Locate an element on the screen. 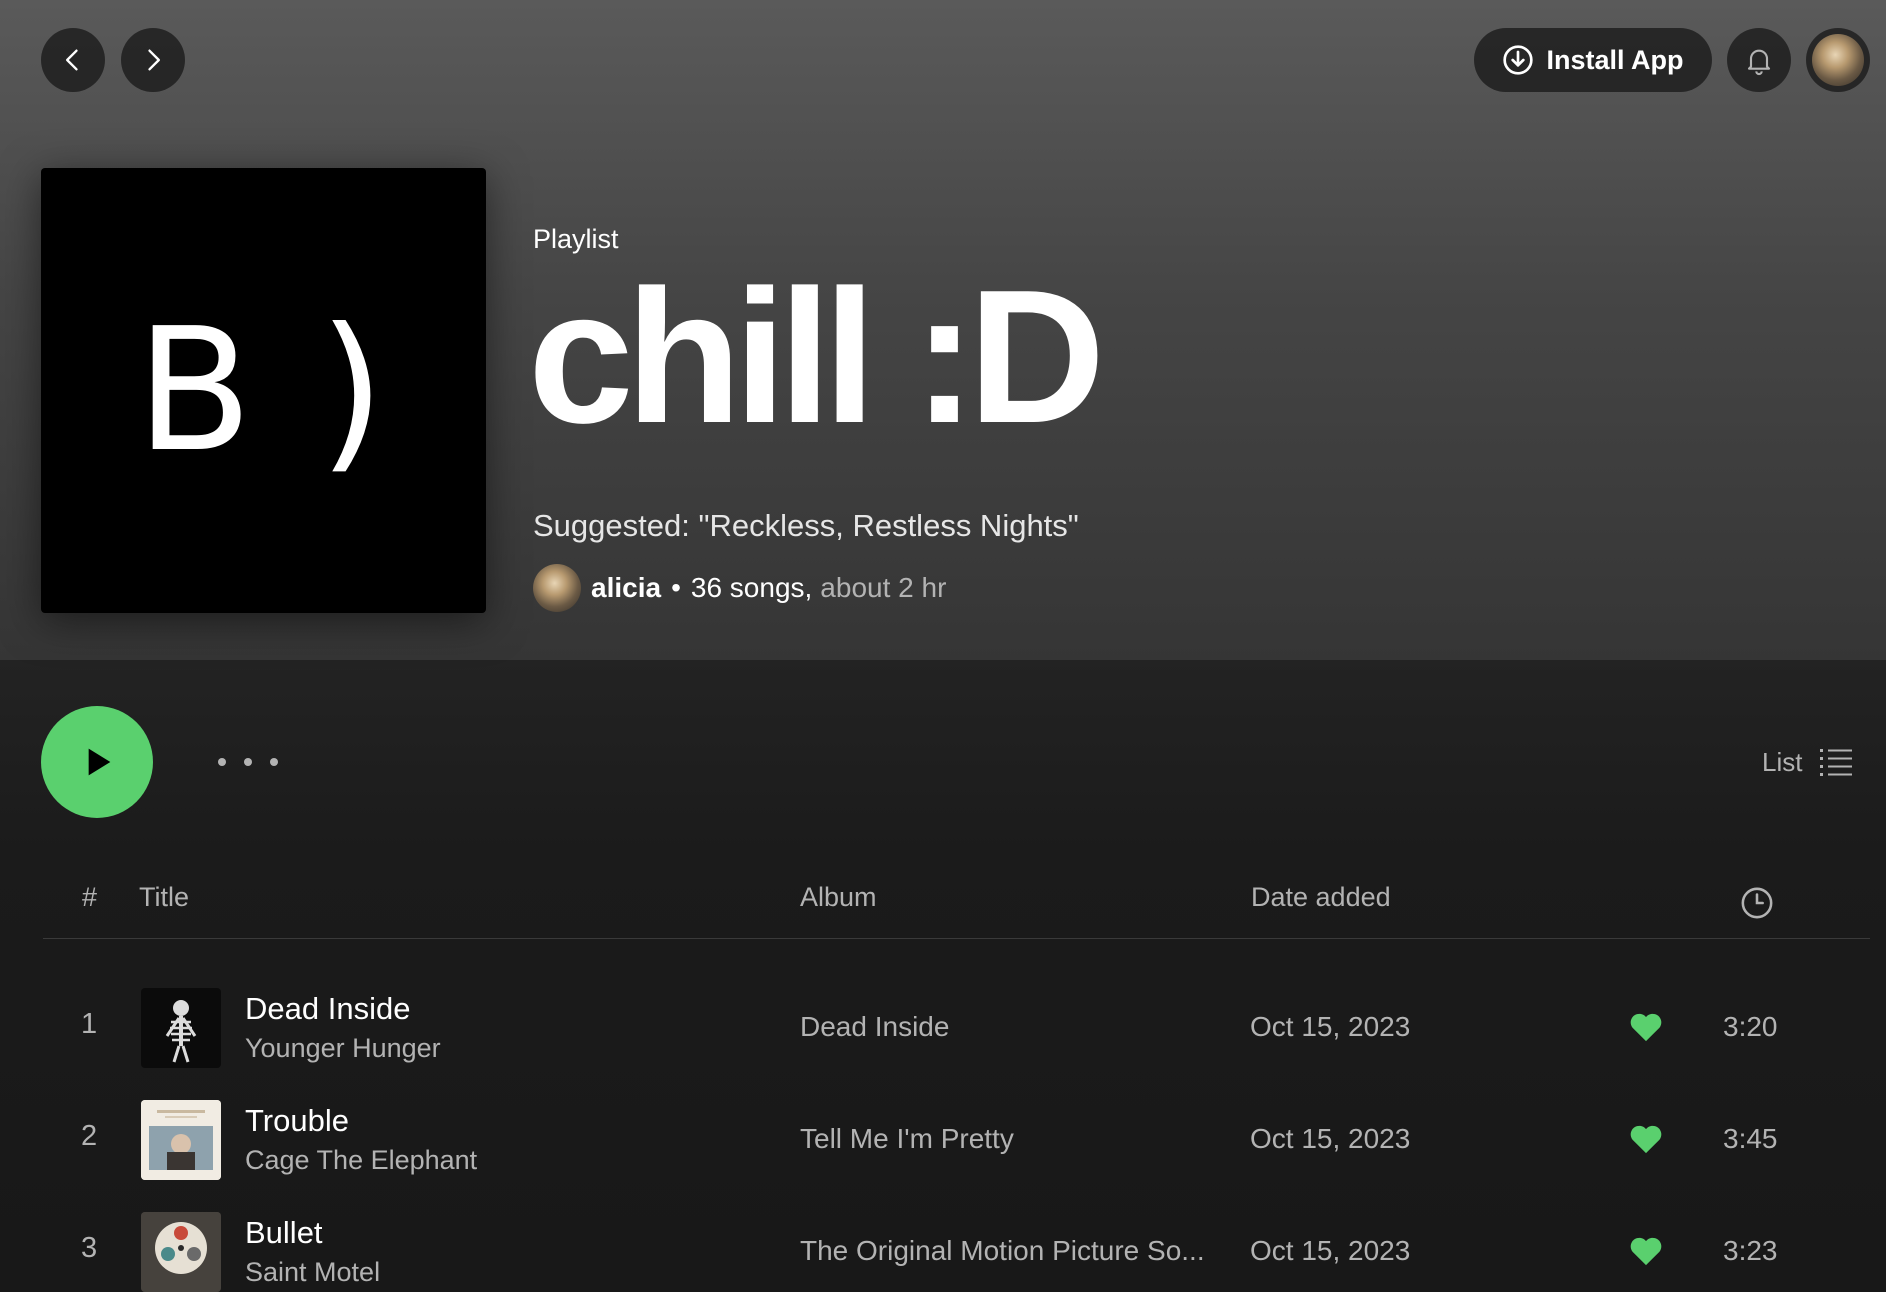 The width and height of the screenshot is (1886, 1292). chevron-left-icon is located at coordinates (72, 60).